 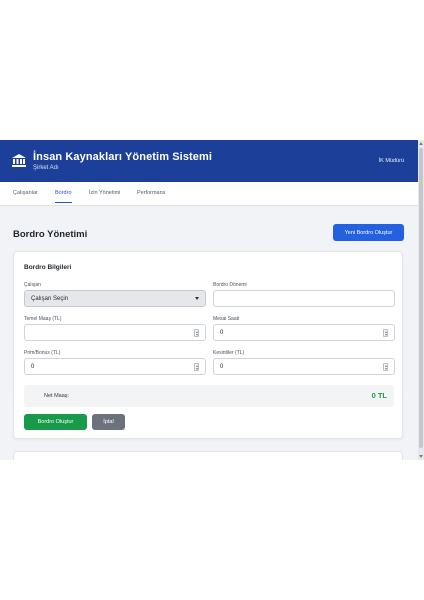 What do you see at coordinates (421, 143) in the screenshot?
I see `scroll-up-icon` at bounding box center [421, 143].